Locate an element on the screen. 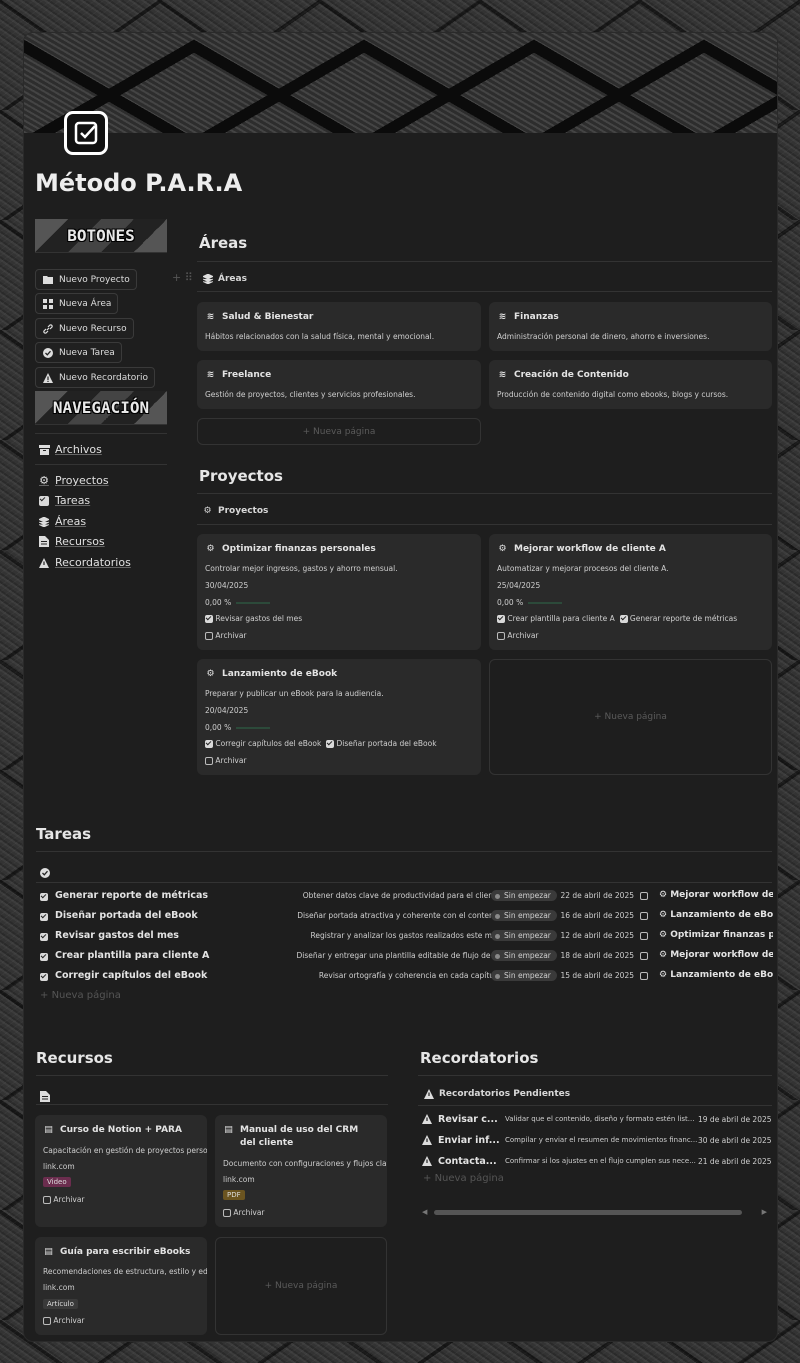  document-icon is located at coordinates (44, 542).